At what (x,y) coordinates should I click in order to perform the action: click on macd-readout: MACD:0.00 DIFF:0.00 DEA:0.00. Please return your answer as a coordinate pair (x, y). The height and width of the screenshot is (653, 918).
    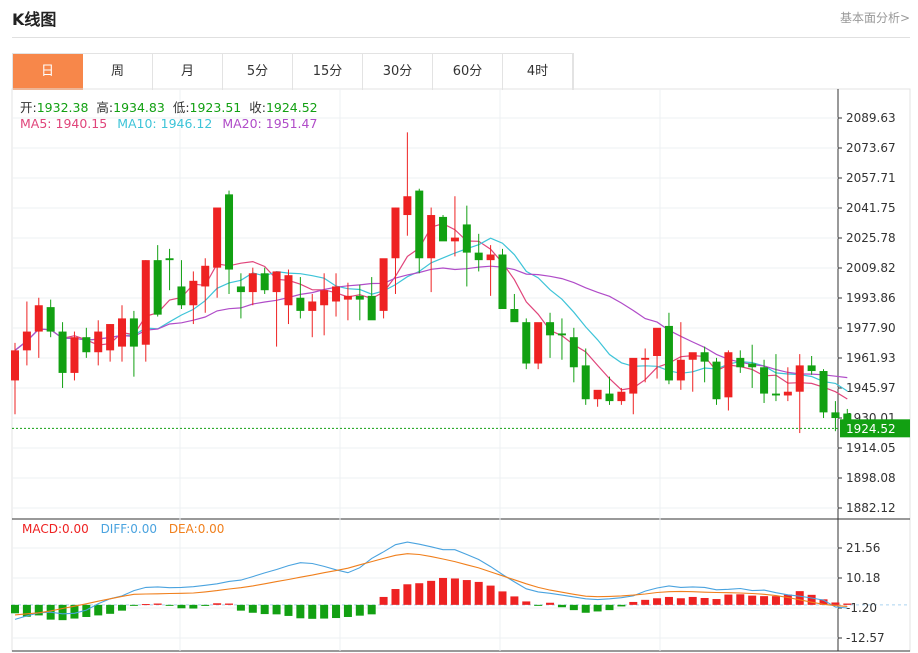
    Looking at the image, I should click on (123, 529).